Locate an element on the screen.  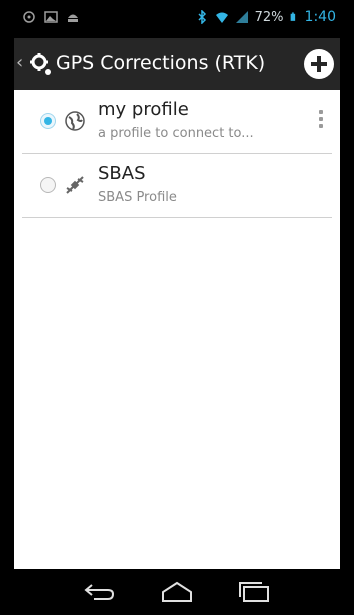
home-icon is located at coordinates (177, 592).